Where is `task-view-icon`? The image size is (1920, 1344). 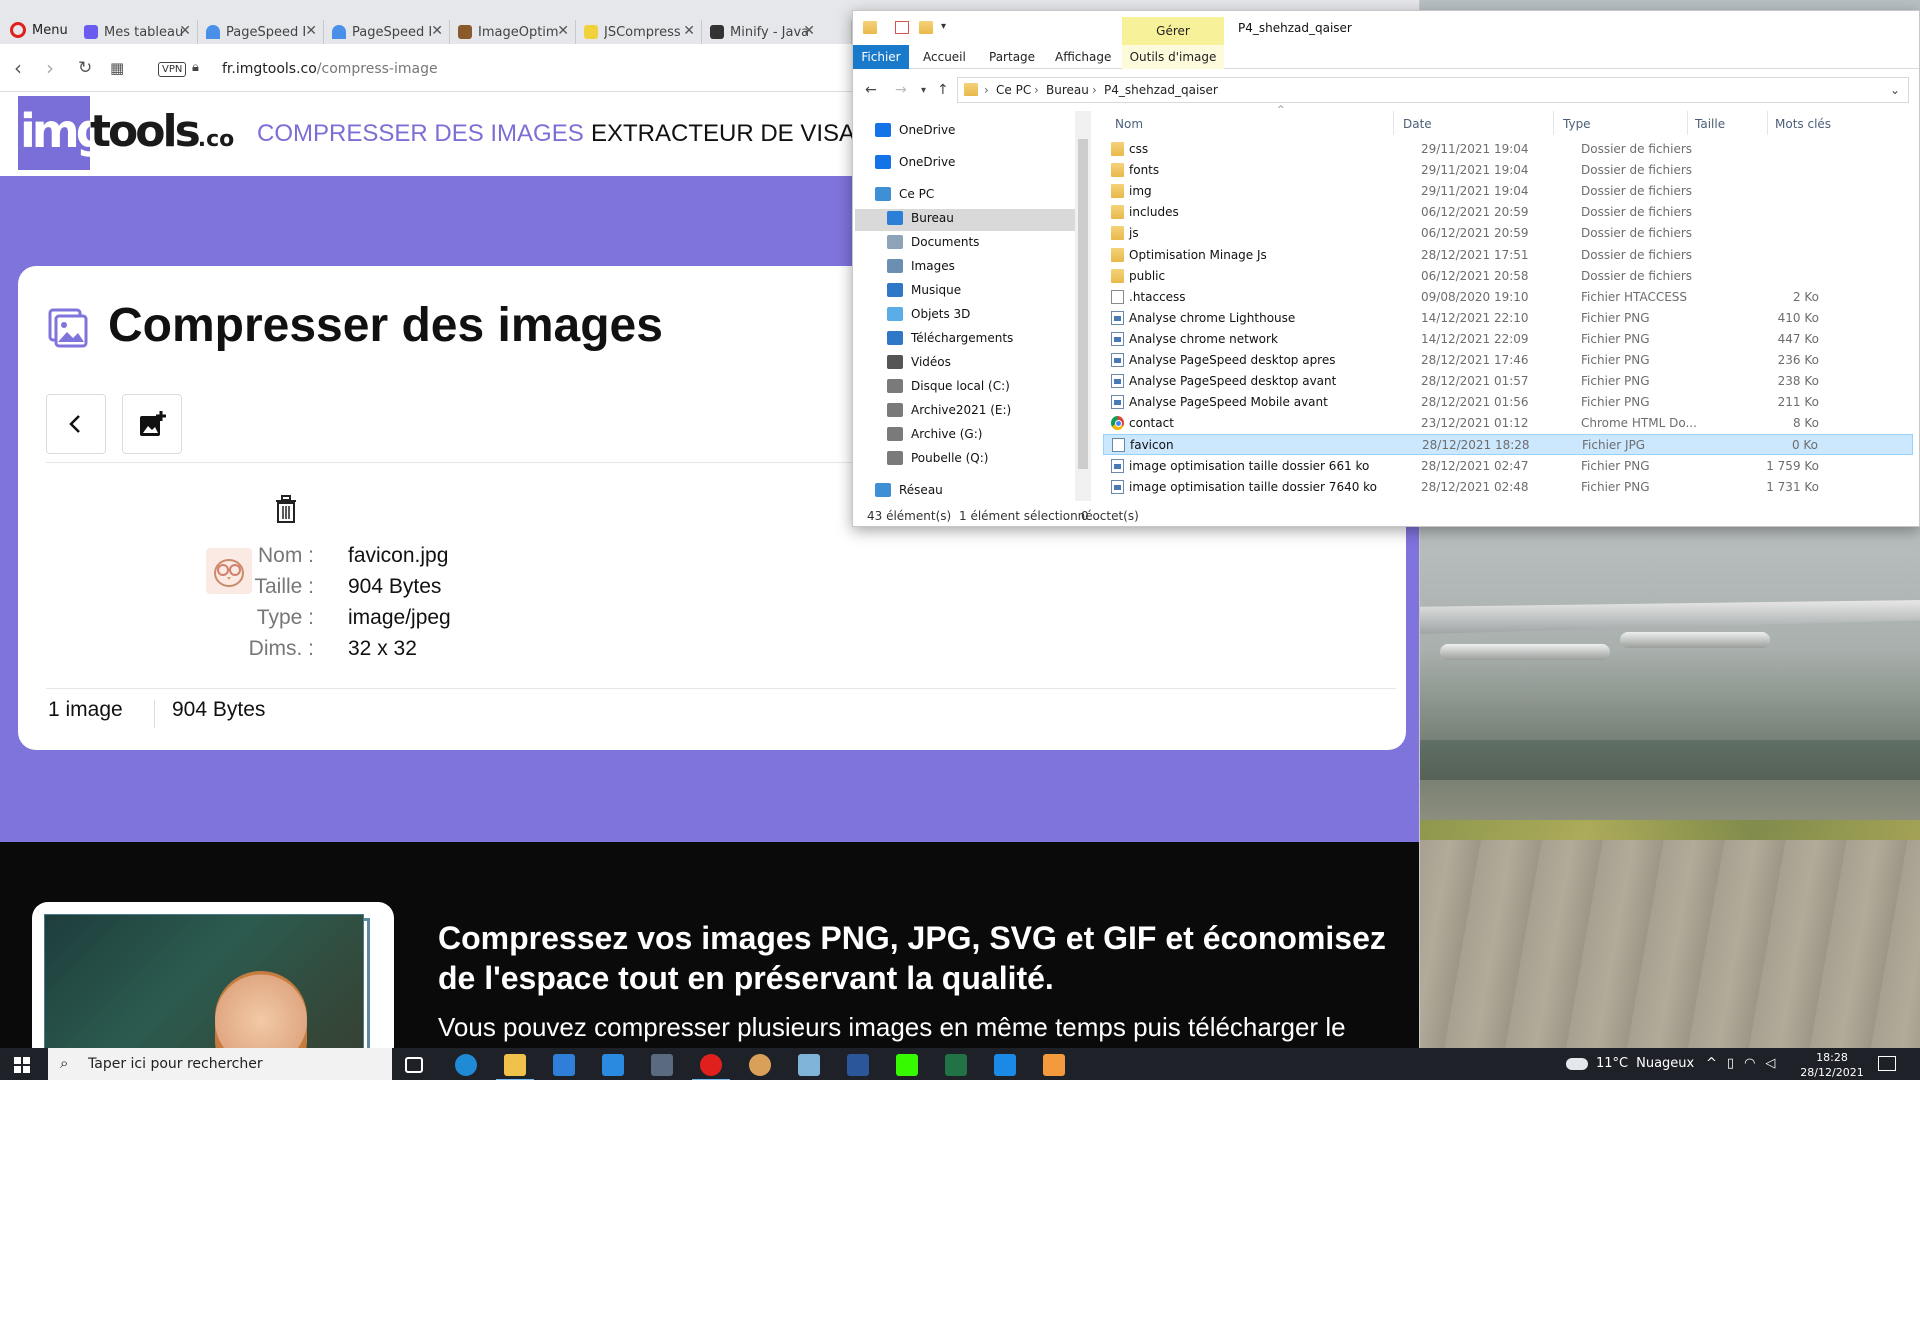
task-view-icon is located at coordinates (414, 1065).